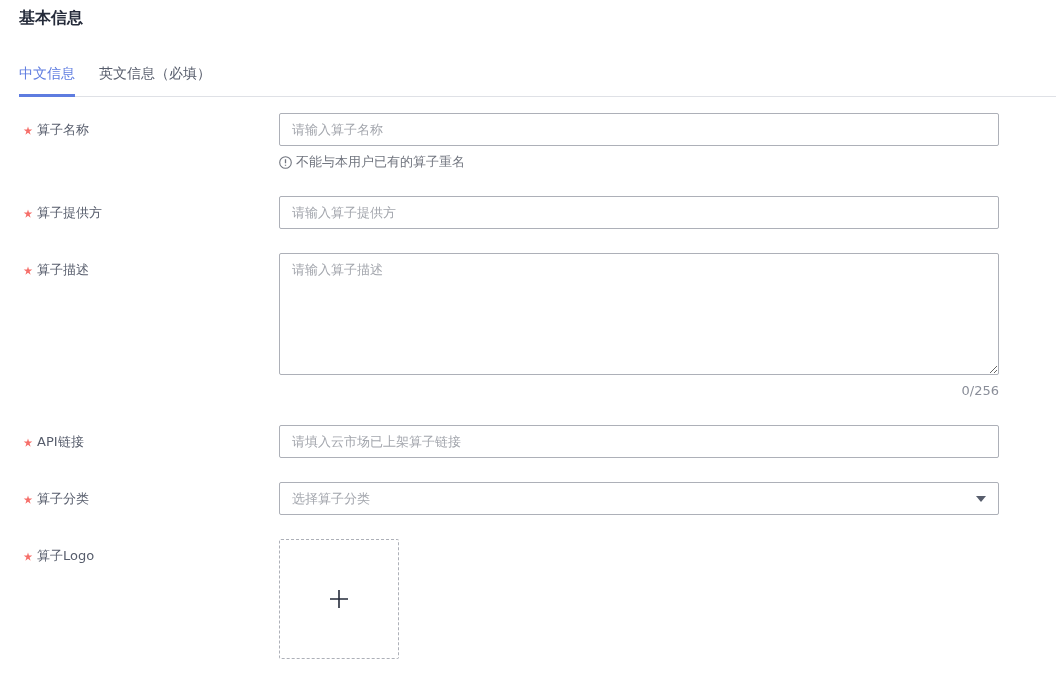  Describe the element at coordinates (380, 162) in the screenshot. I see `field-hint: 不能与本用户已有的算子重名` at that location.